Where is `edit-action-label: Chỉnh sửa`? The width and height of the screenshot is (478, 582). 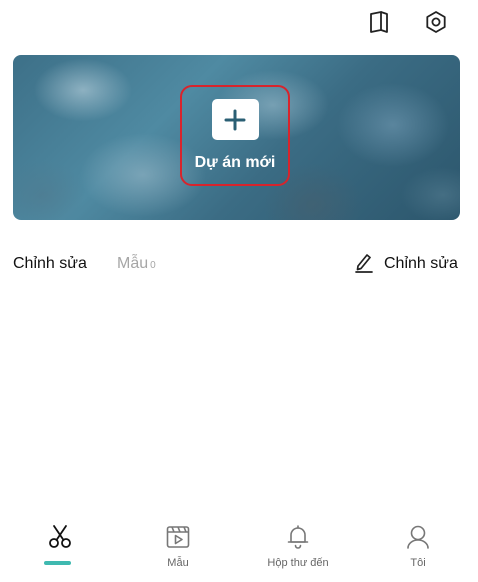
edit-action-label: Chỉnh sửa is located at coordinates (421, 263).